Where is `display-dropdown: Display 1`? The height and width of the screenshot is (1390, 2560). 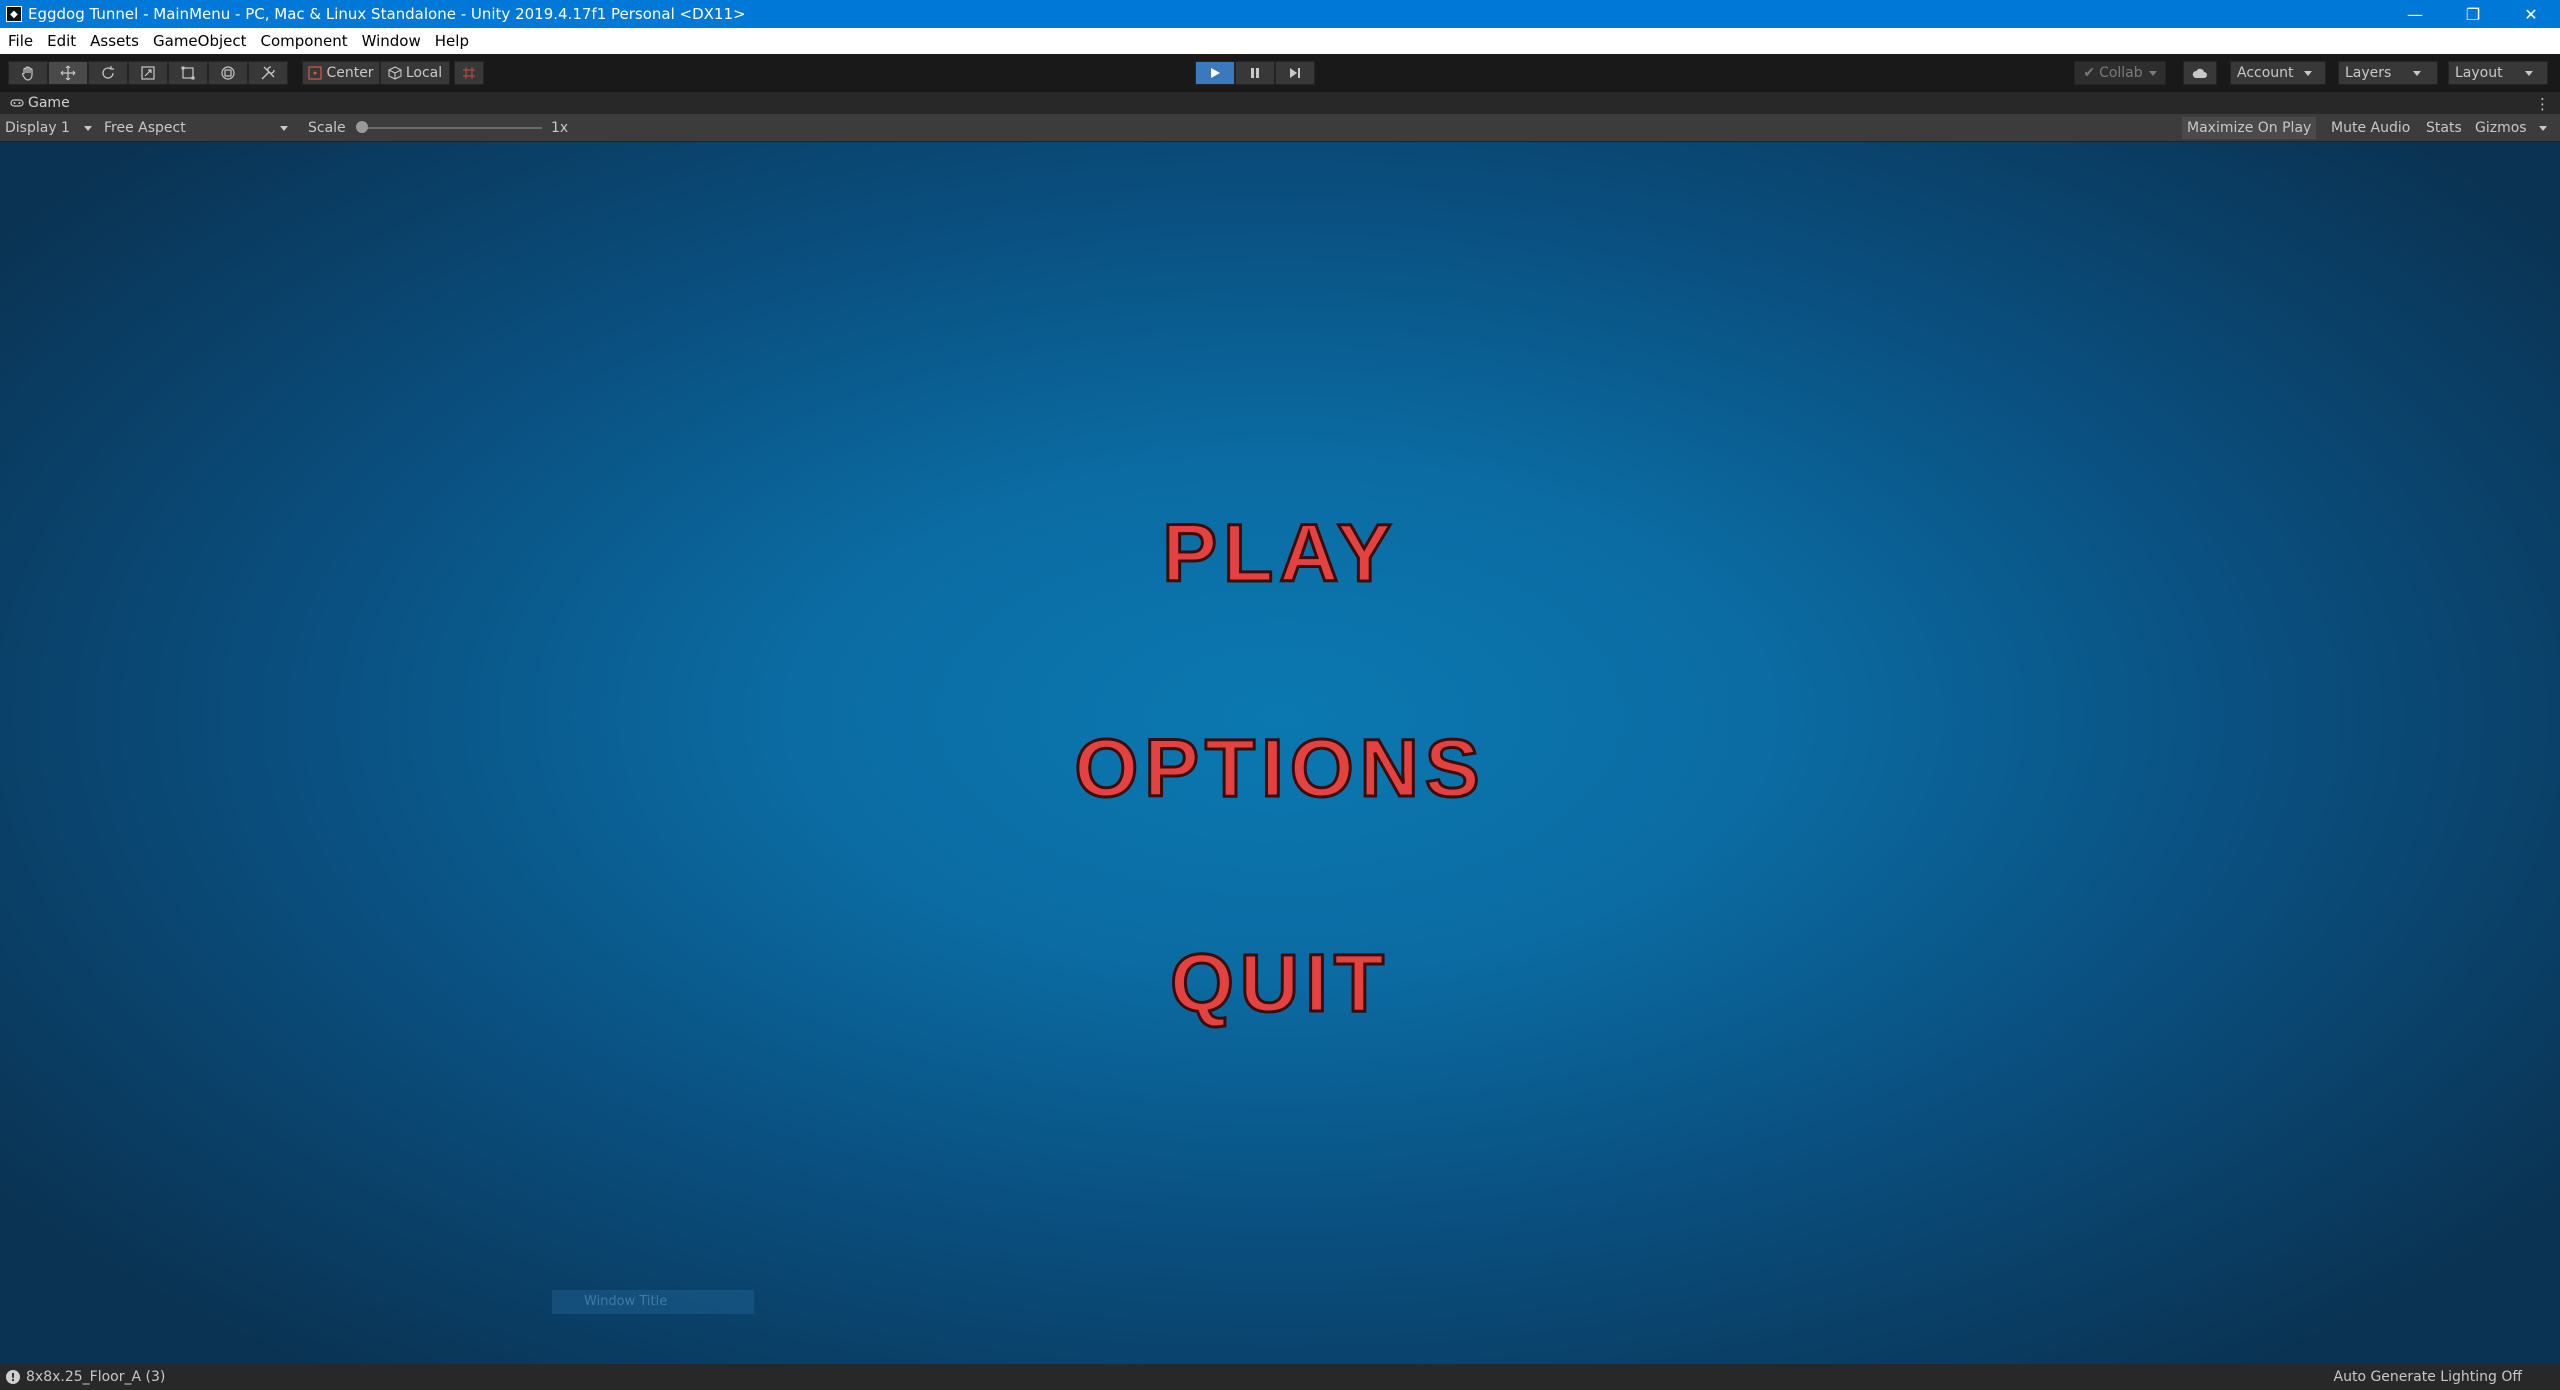 display-dropdown: Display 1 is located at coordinates (48, 128).